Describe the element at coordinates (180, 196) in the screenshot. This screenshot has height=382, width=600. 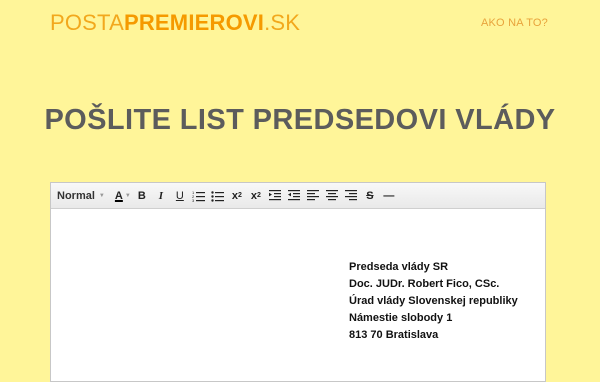
I see `underline-button: U` at that location.